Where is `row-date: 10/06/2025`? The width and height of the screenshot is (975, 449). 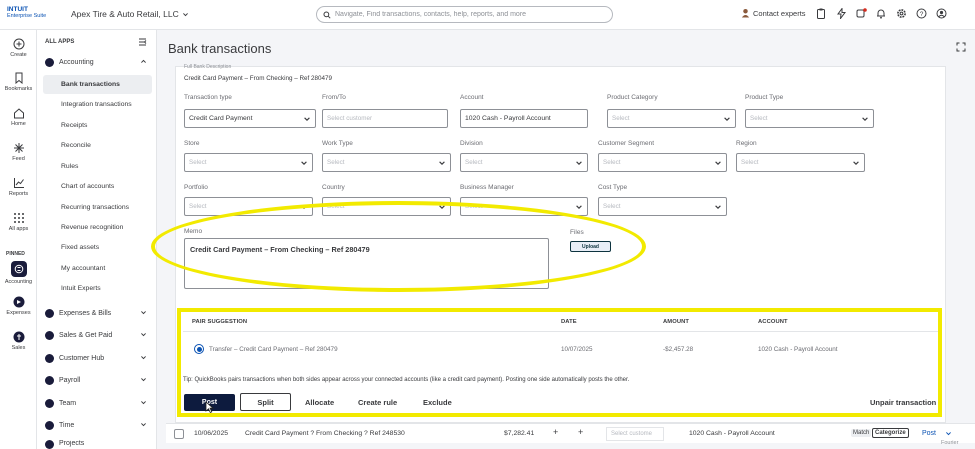 row-date: 10/06/2025 is located at coordinates (211, 433).